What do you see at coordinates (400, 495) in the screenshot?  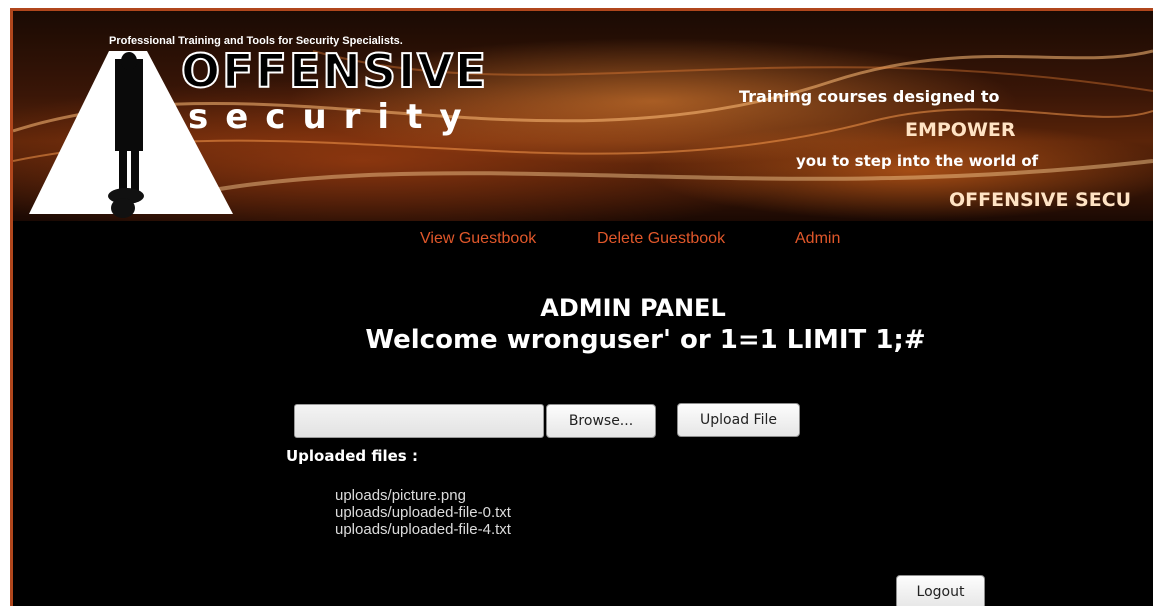 I see `file-list-item: uploads/picture.png` at bounding box center [400, 495].